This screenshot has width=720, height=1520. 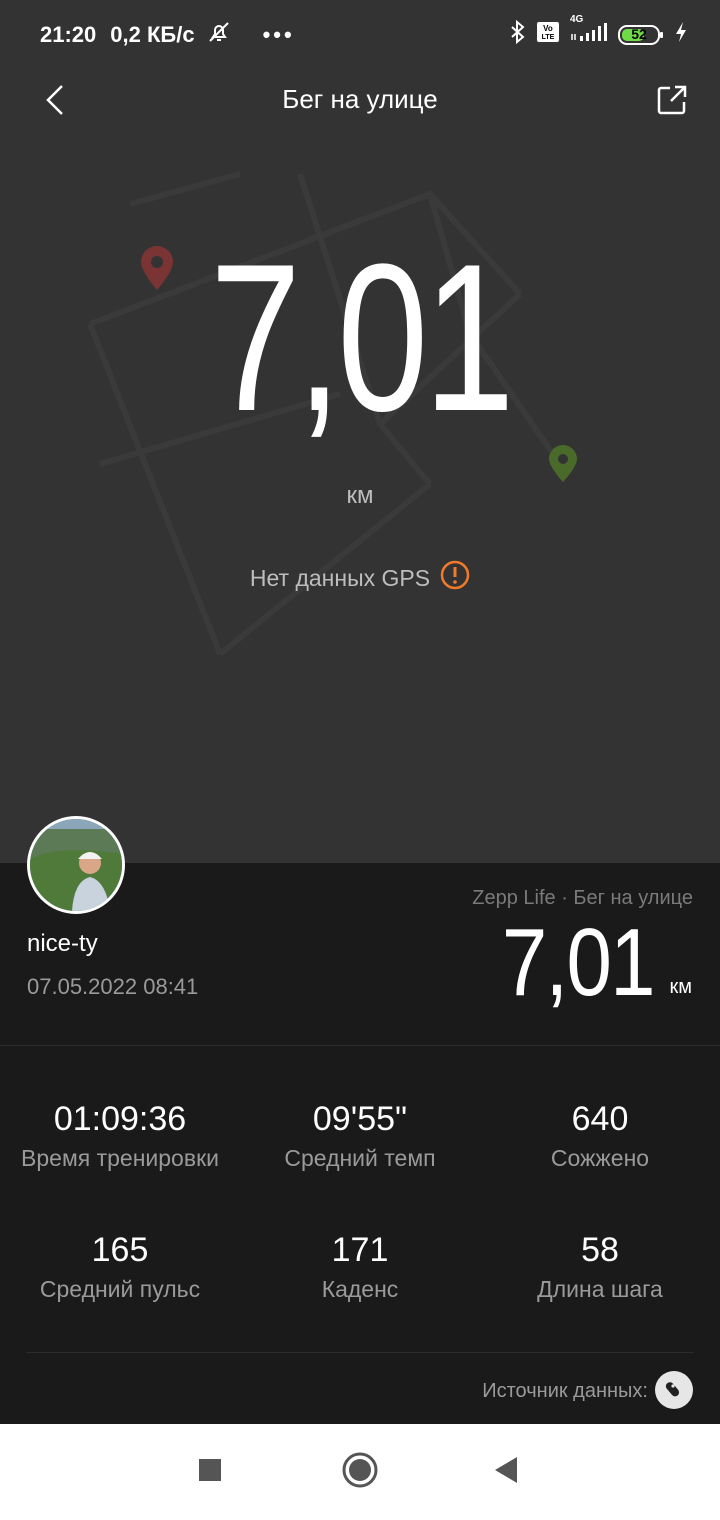 I want to click on more-notifications-icon: •••, so click(x=278, y=34).